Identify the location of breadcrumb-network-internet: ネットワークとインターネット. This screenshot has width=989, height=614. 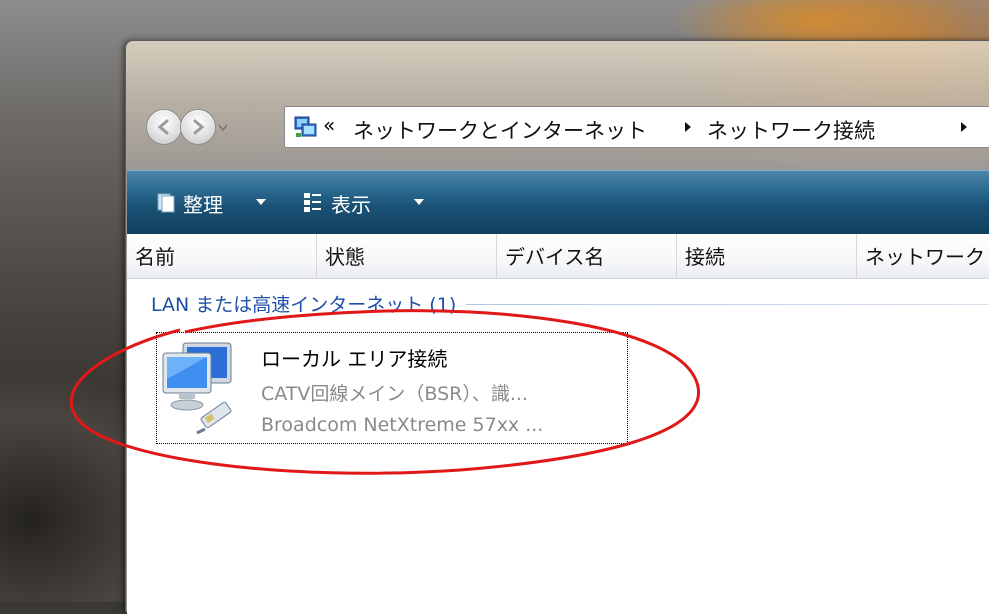
(500, 130).